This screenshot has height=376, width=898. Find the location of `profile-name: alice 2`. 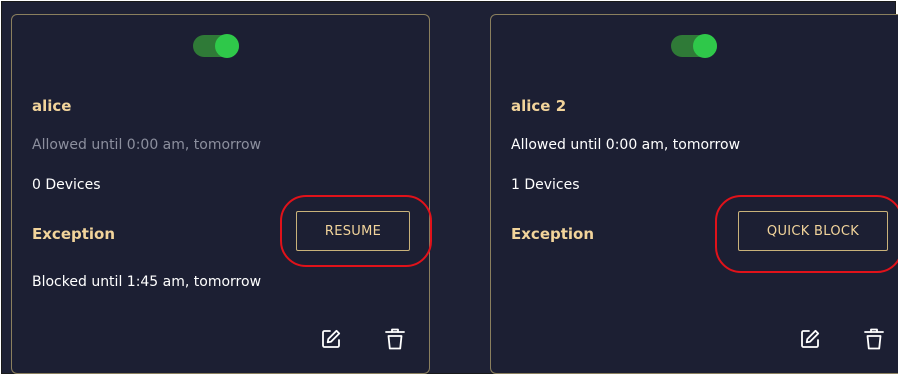

profile-name: alice 2 is located at coordinates (539, 106).